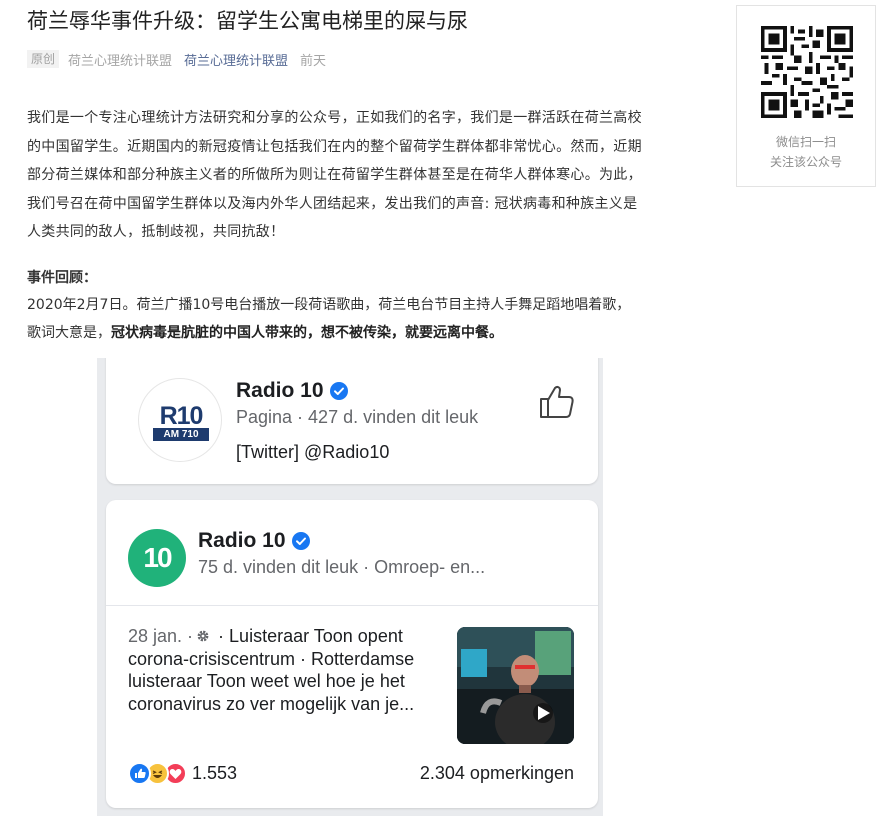 This screenshot has width=896, height=839. What do you see at coordinates (69, 333) in the screenshot?
I see `recap-prefix: 歌词大意是，` at bounding box center [69, 333].